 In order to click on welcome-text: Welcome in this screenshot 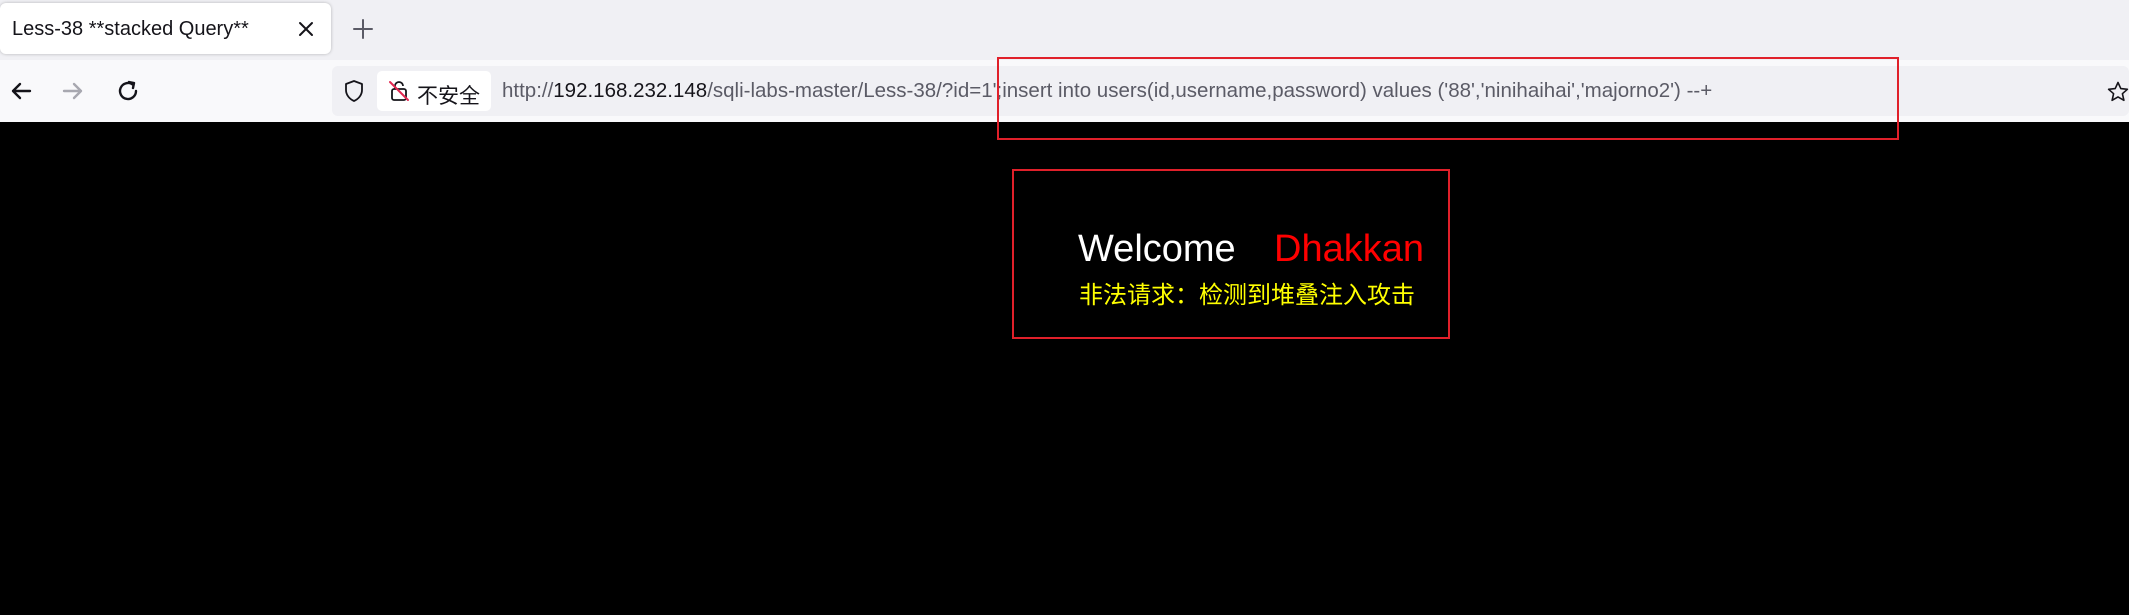, I will do `click(1157, 249)`.